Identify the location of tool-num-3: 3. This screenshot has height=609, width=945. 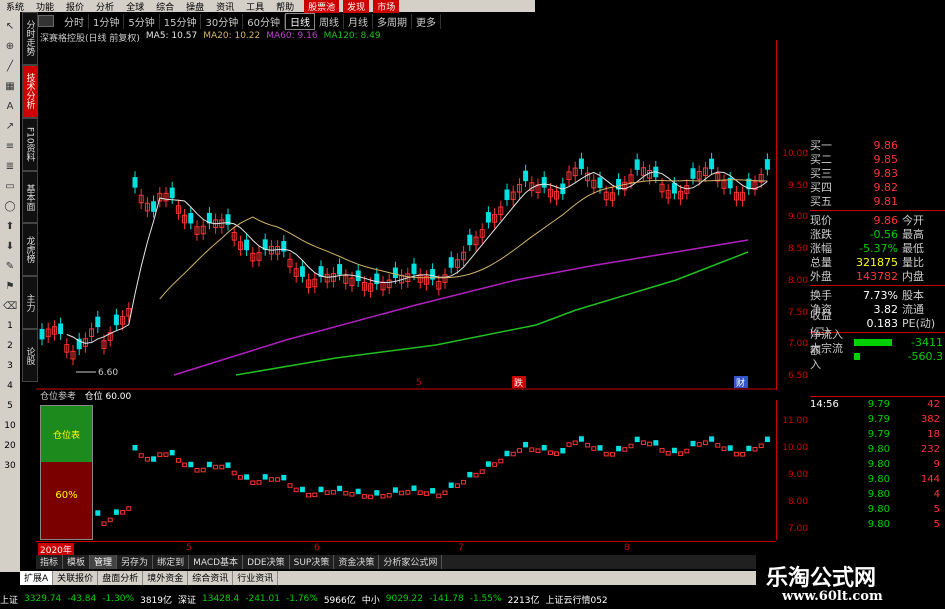
(10, 366).